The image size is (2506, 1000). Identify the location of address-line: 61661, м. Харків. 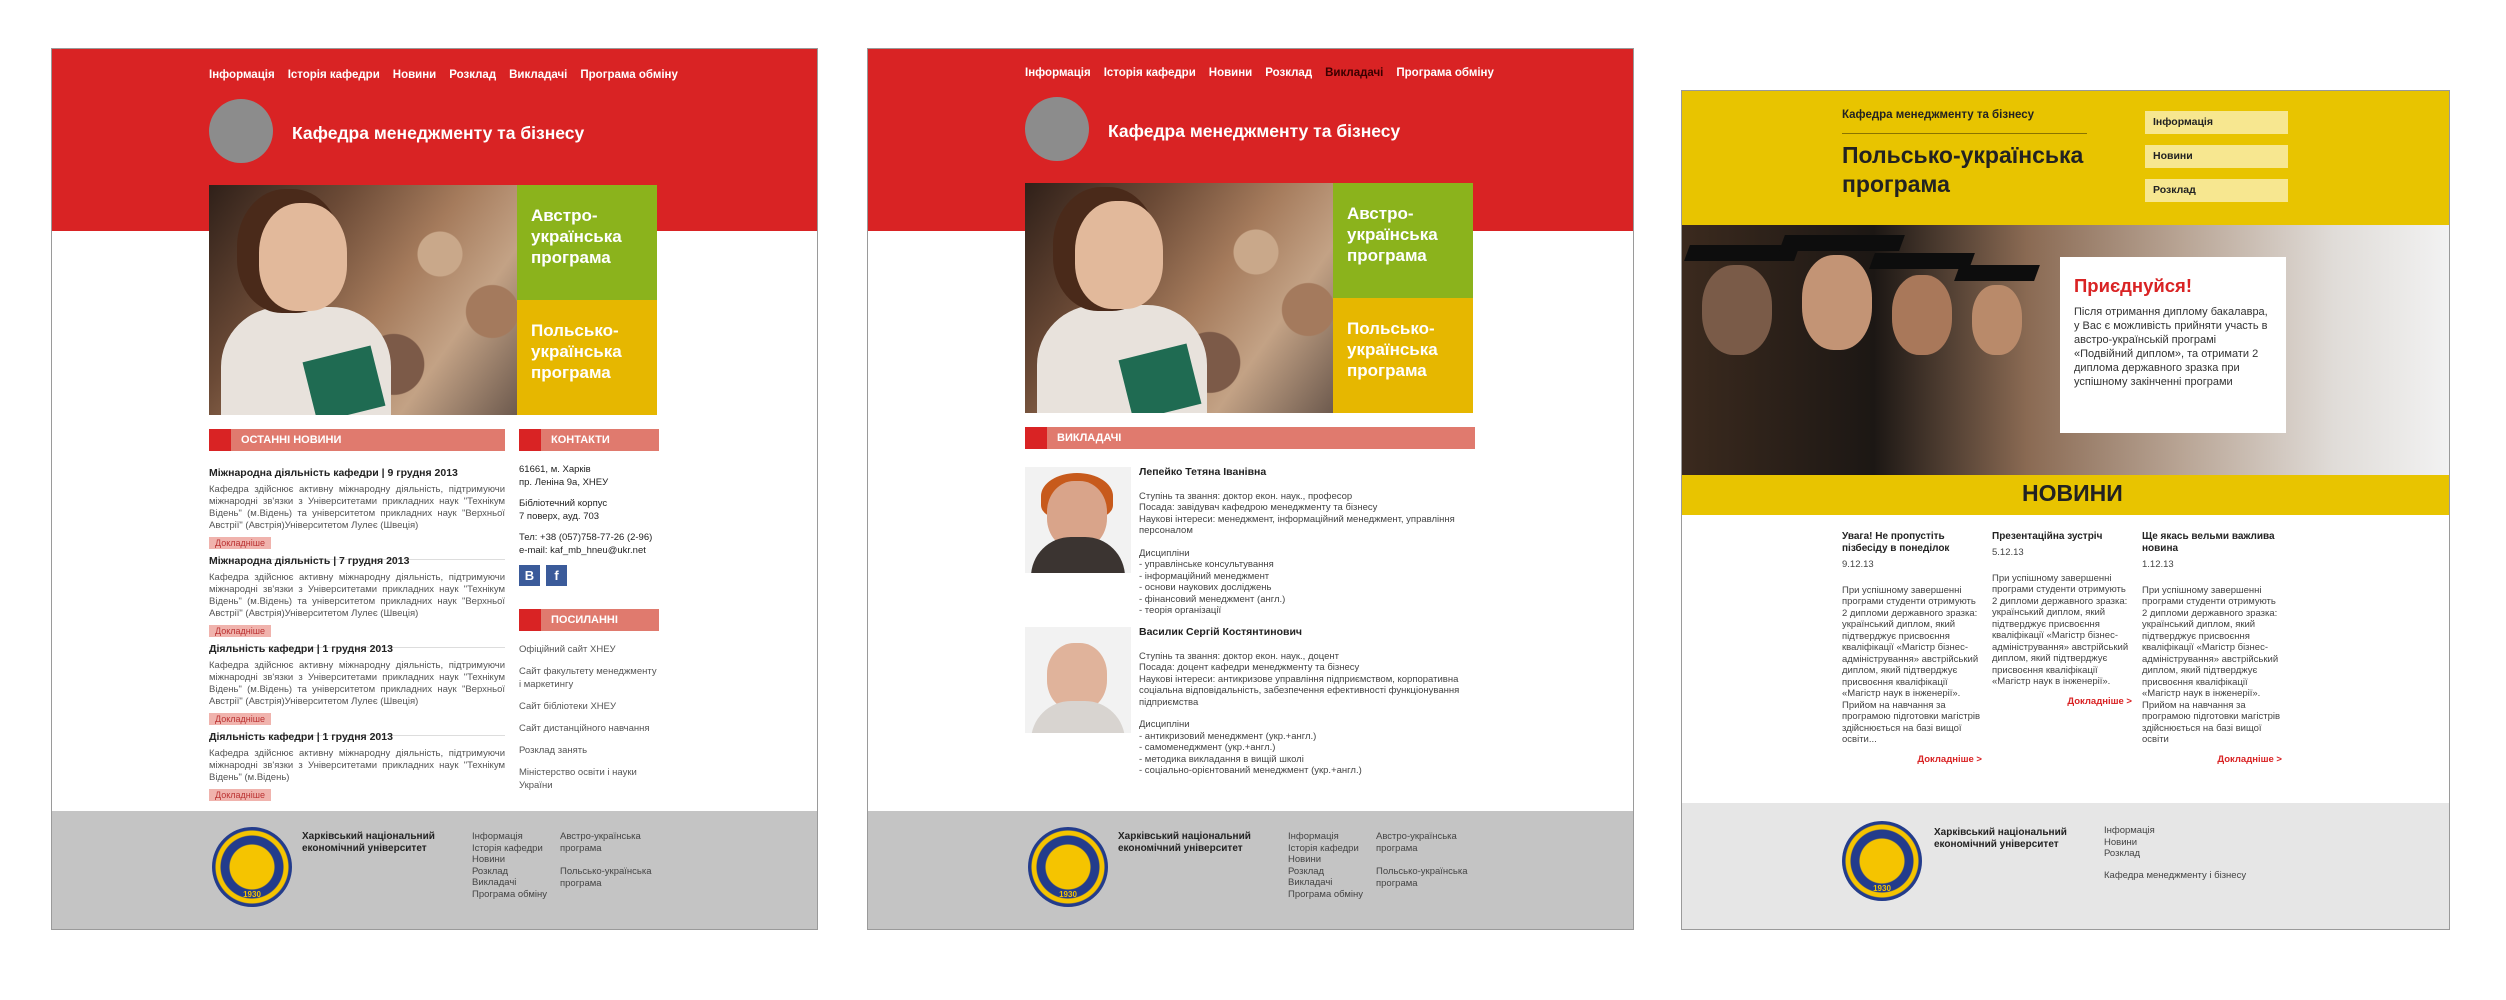
(555, 469).